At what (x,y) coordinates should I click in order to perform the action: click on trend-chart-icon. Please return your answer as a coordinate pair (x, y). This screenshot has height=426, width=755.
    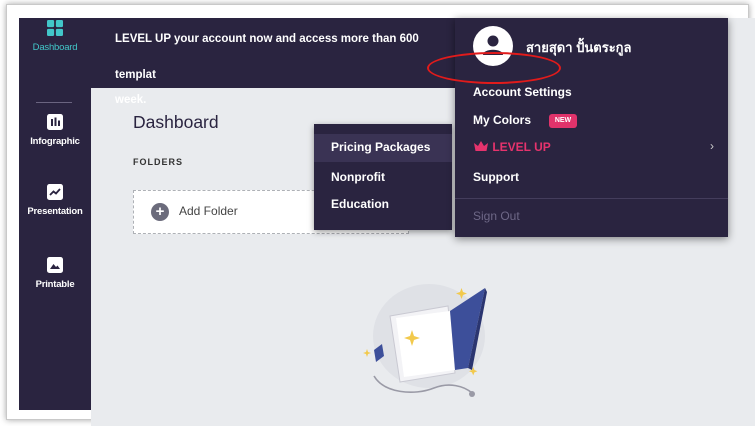
    Looking at the image, I should click on (55, 192).